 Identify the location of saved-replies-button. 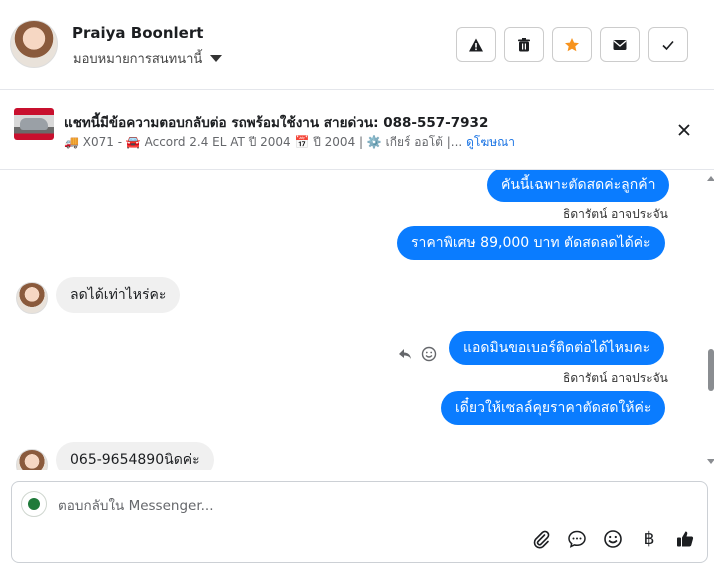
(577, 539).